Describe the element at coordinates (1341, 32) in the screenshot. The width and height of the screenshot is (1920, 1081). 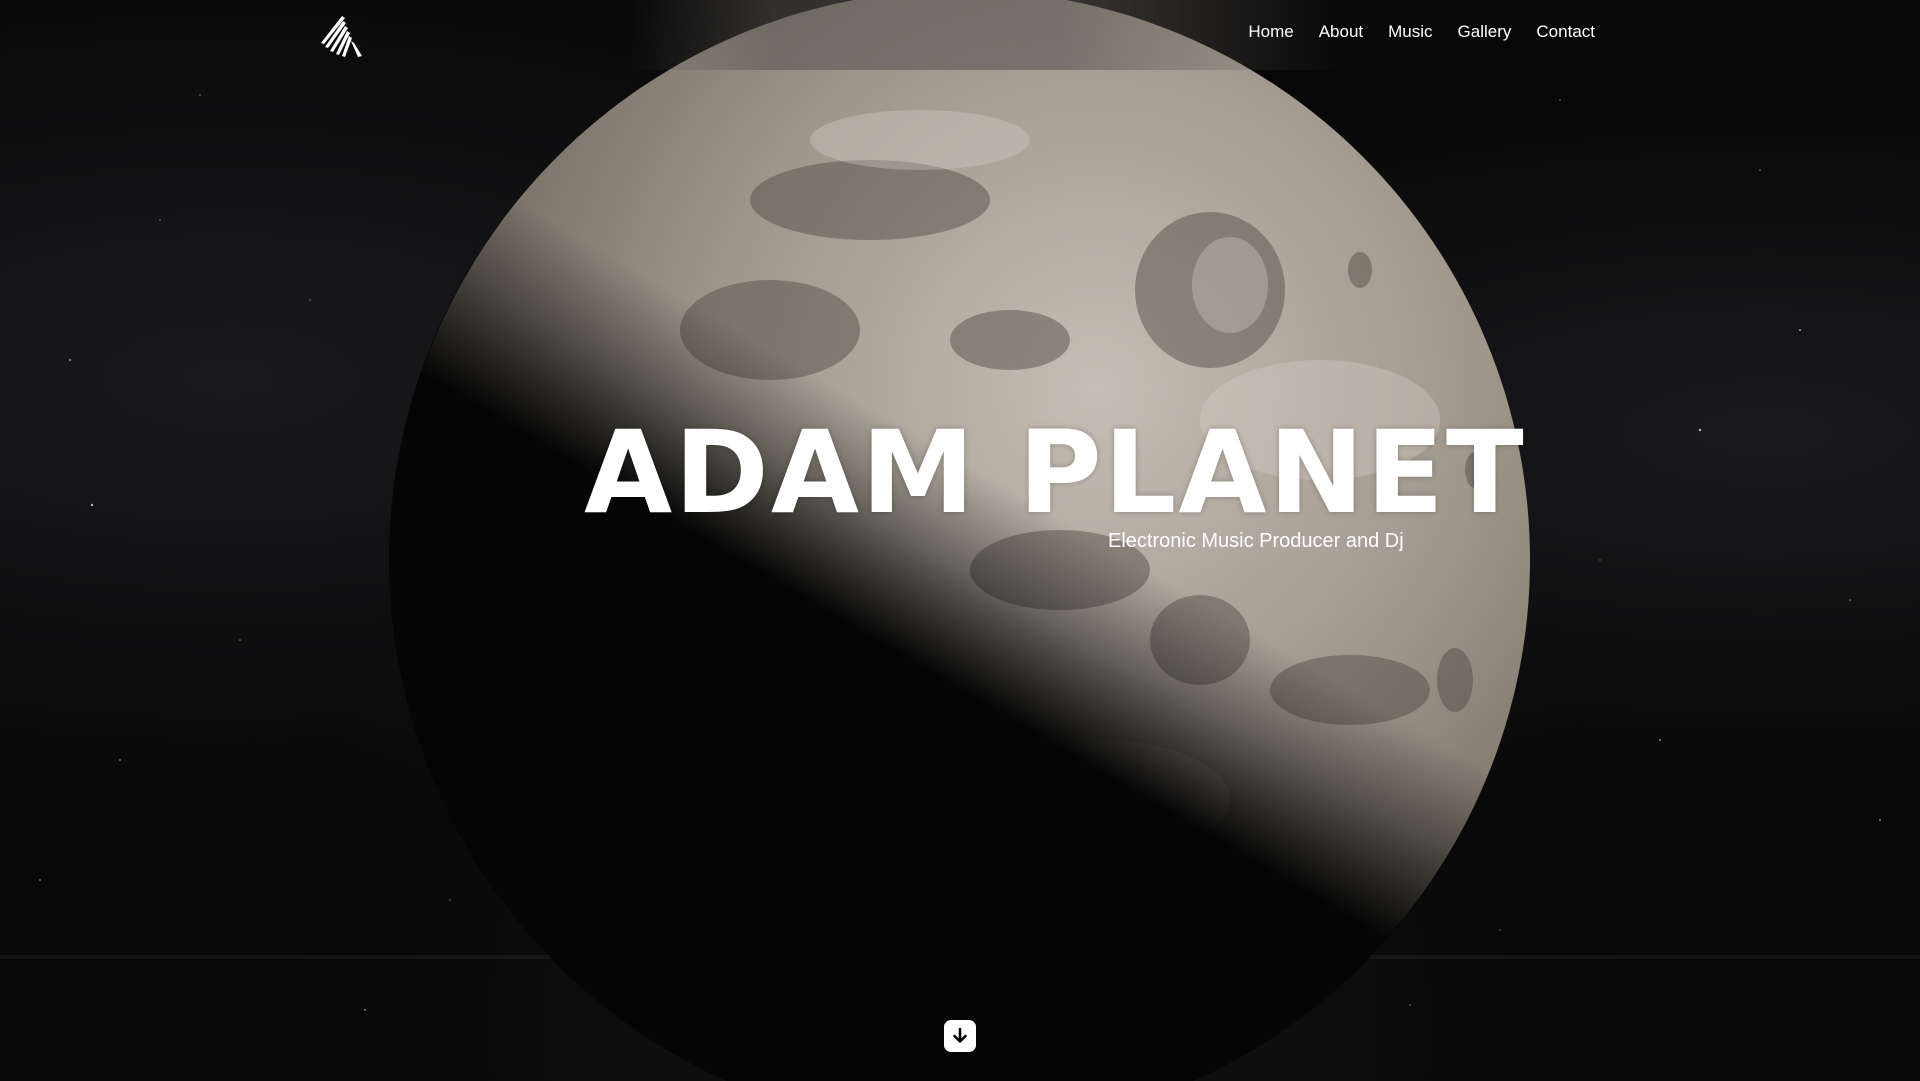
I see `nav-link-about: About` at that location.